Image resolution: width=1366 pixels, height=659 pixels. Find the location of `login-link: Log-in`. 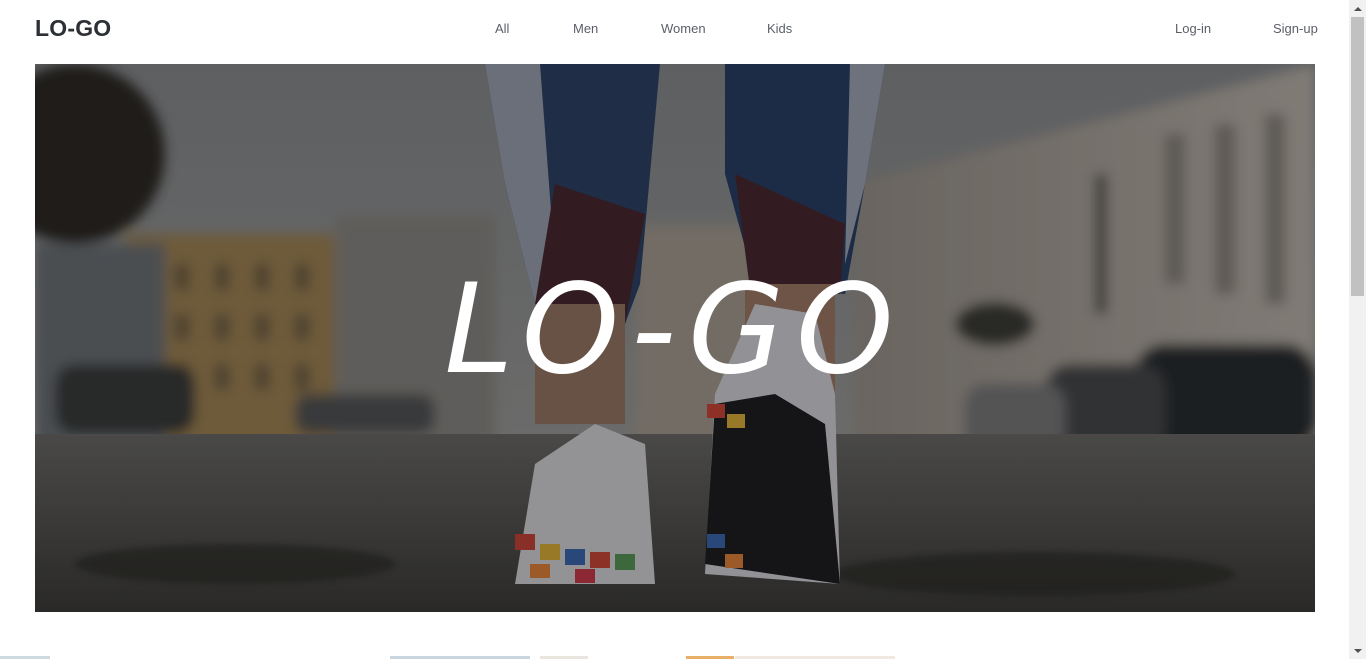

login-link: Log-in is located at coordinates (1193, 28).